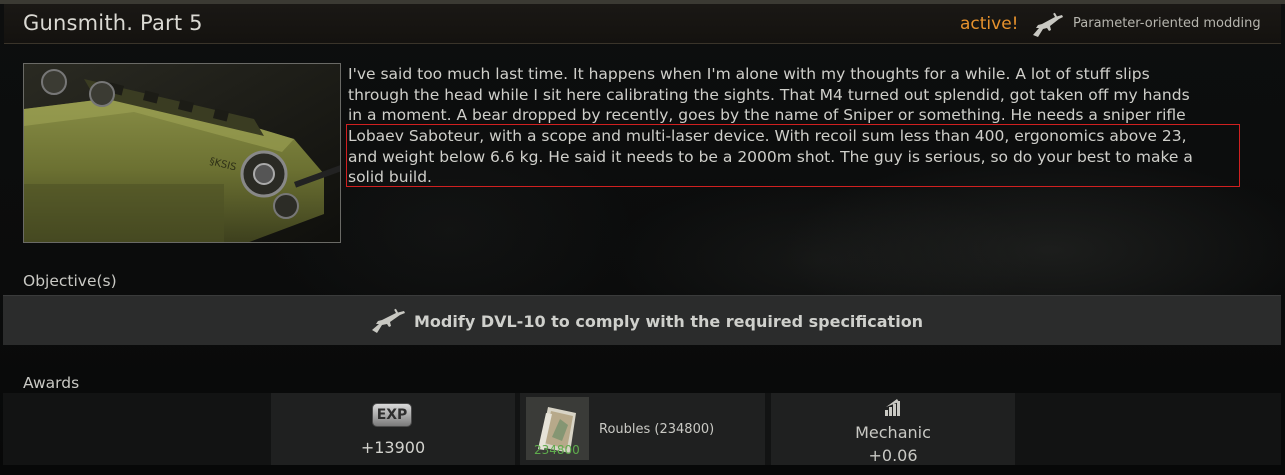 This screenshot has width=1285, height=475. I want to click on exp-badge-icon: EXP, so click(392, 415).